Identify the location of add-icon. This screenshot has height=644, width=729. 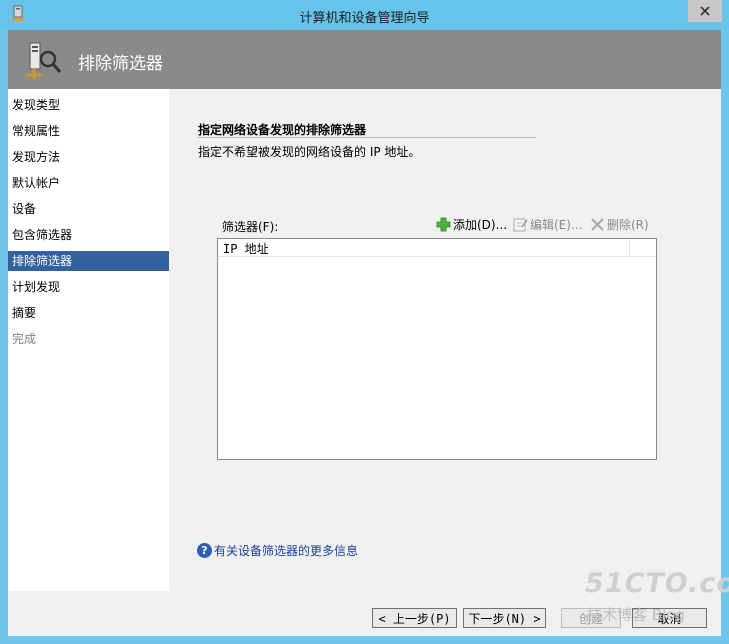
(443, 224).